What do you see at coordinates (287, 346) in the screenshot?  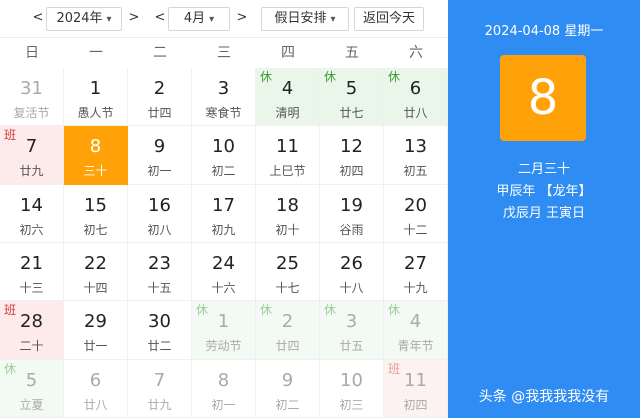 I see `day-lunar-label: 廿四` at bounding box center [287, 346].